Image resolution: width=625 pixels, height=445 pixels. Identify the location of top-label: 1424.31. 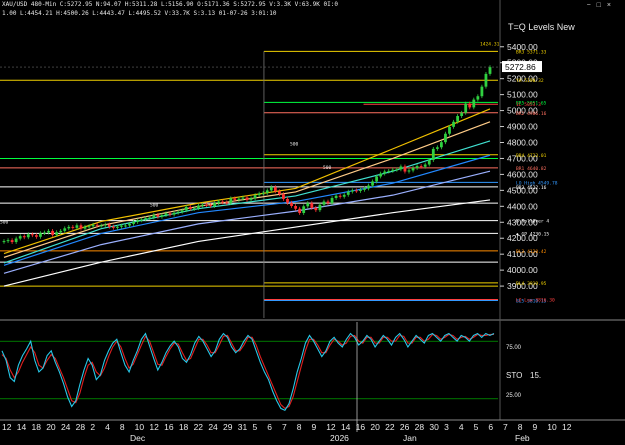
(490, 45).